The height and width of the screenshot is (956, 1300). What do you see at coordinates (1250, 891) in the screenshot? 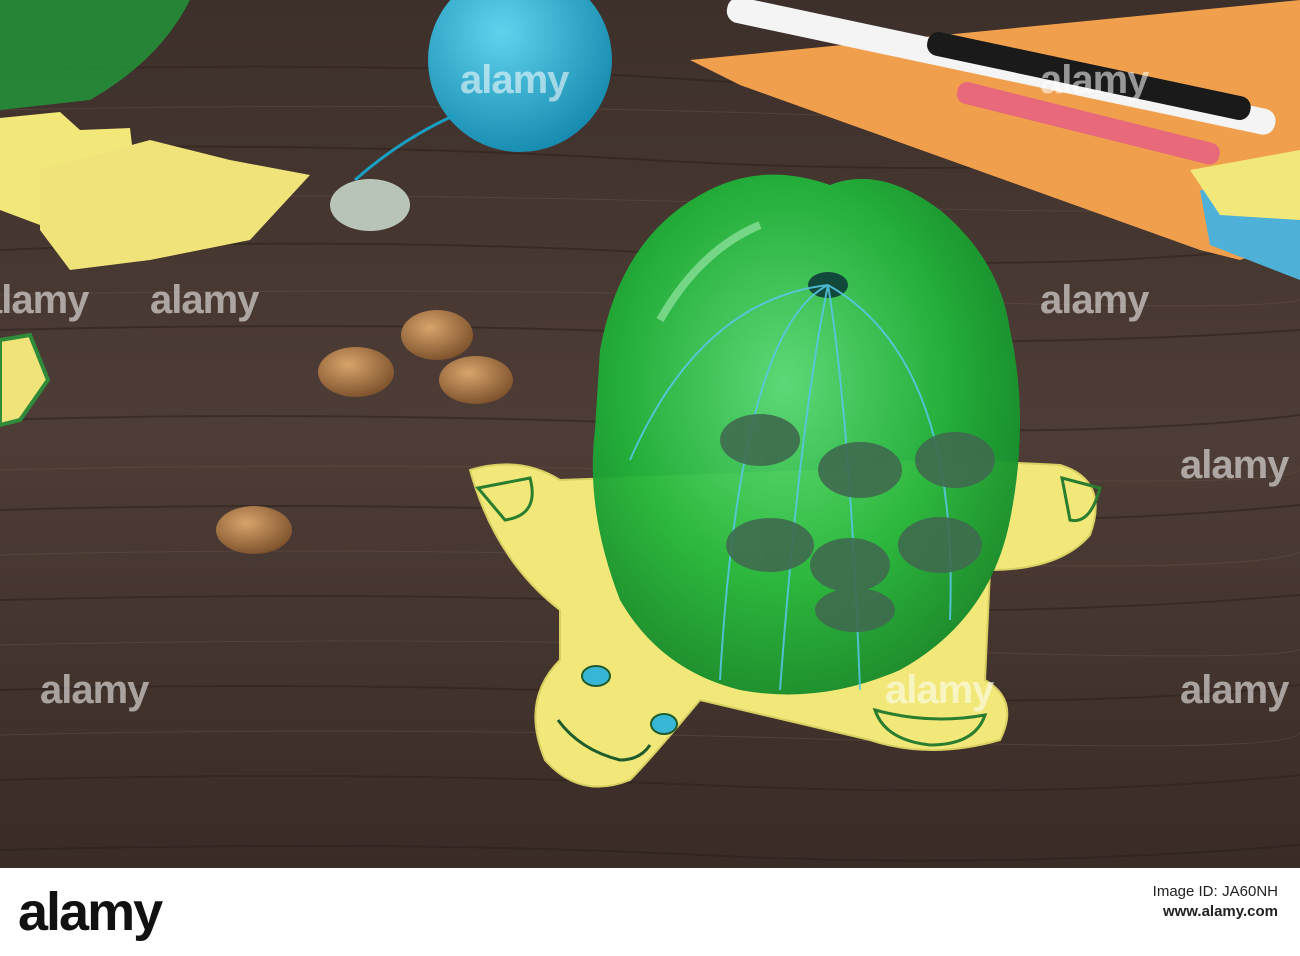
I see `image-id: JA60NH` at bounding box center [1250, 891].